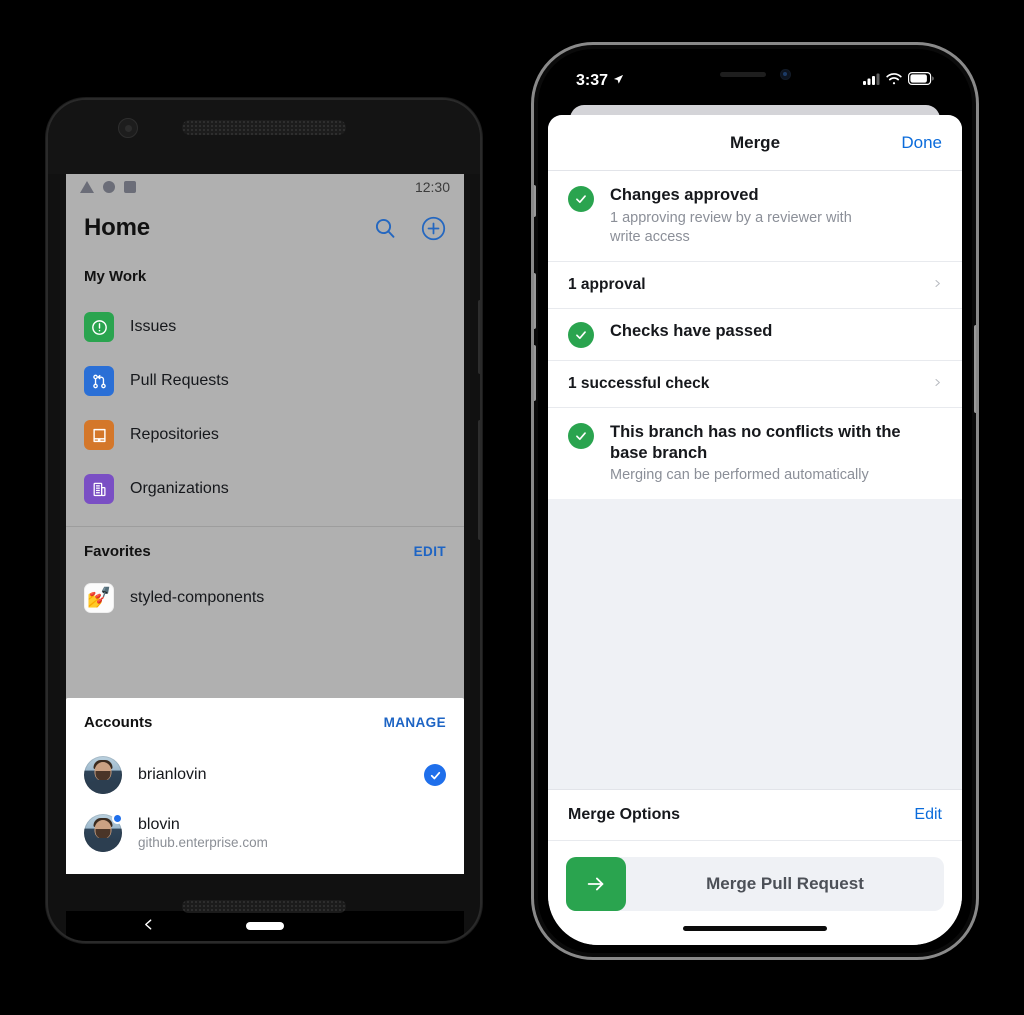  What do you see at coordinates (99, 598) in the screenshot?
I see `nail-polish-emoji-icon: 💅` at bounding box center [99, 598].